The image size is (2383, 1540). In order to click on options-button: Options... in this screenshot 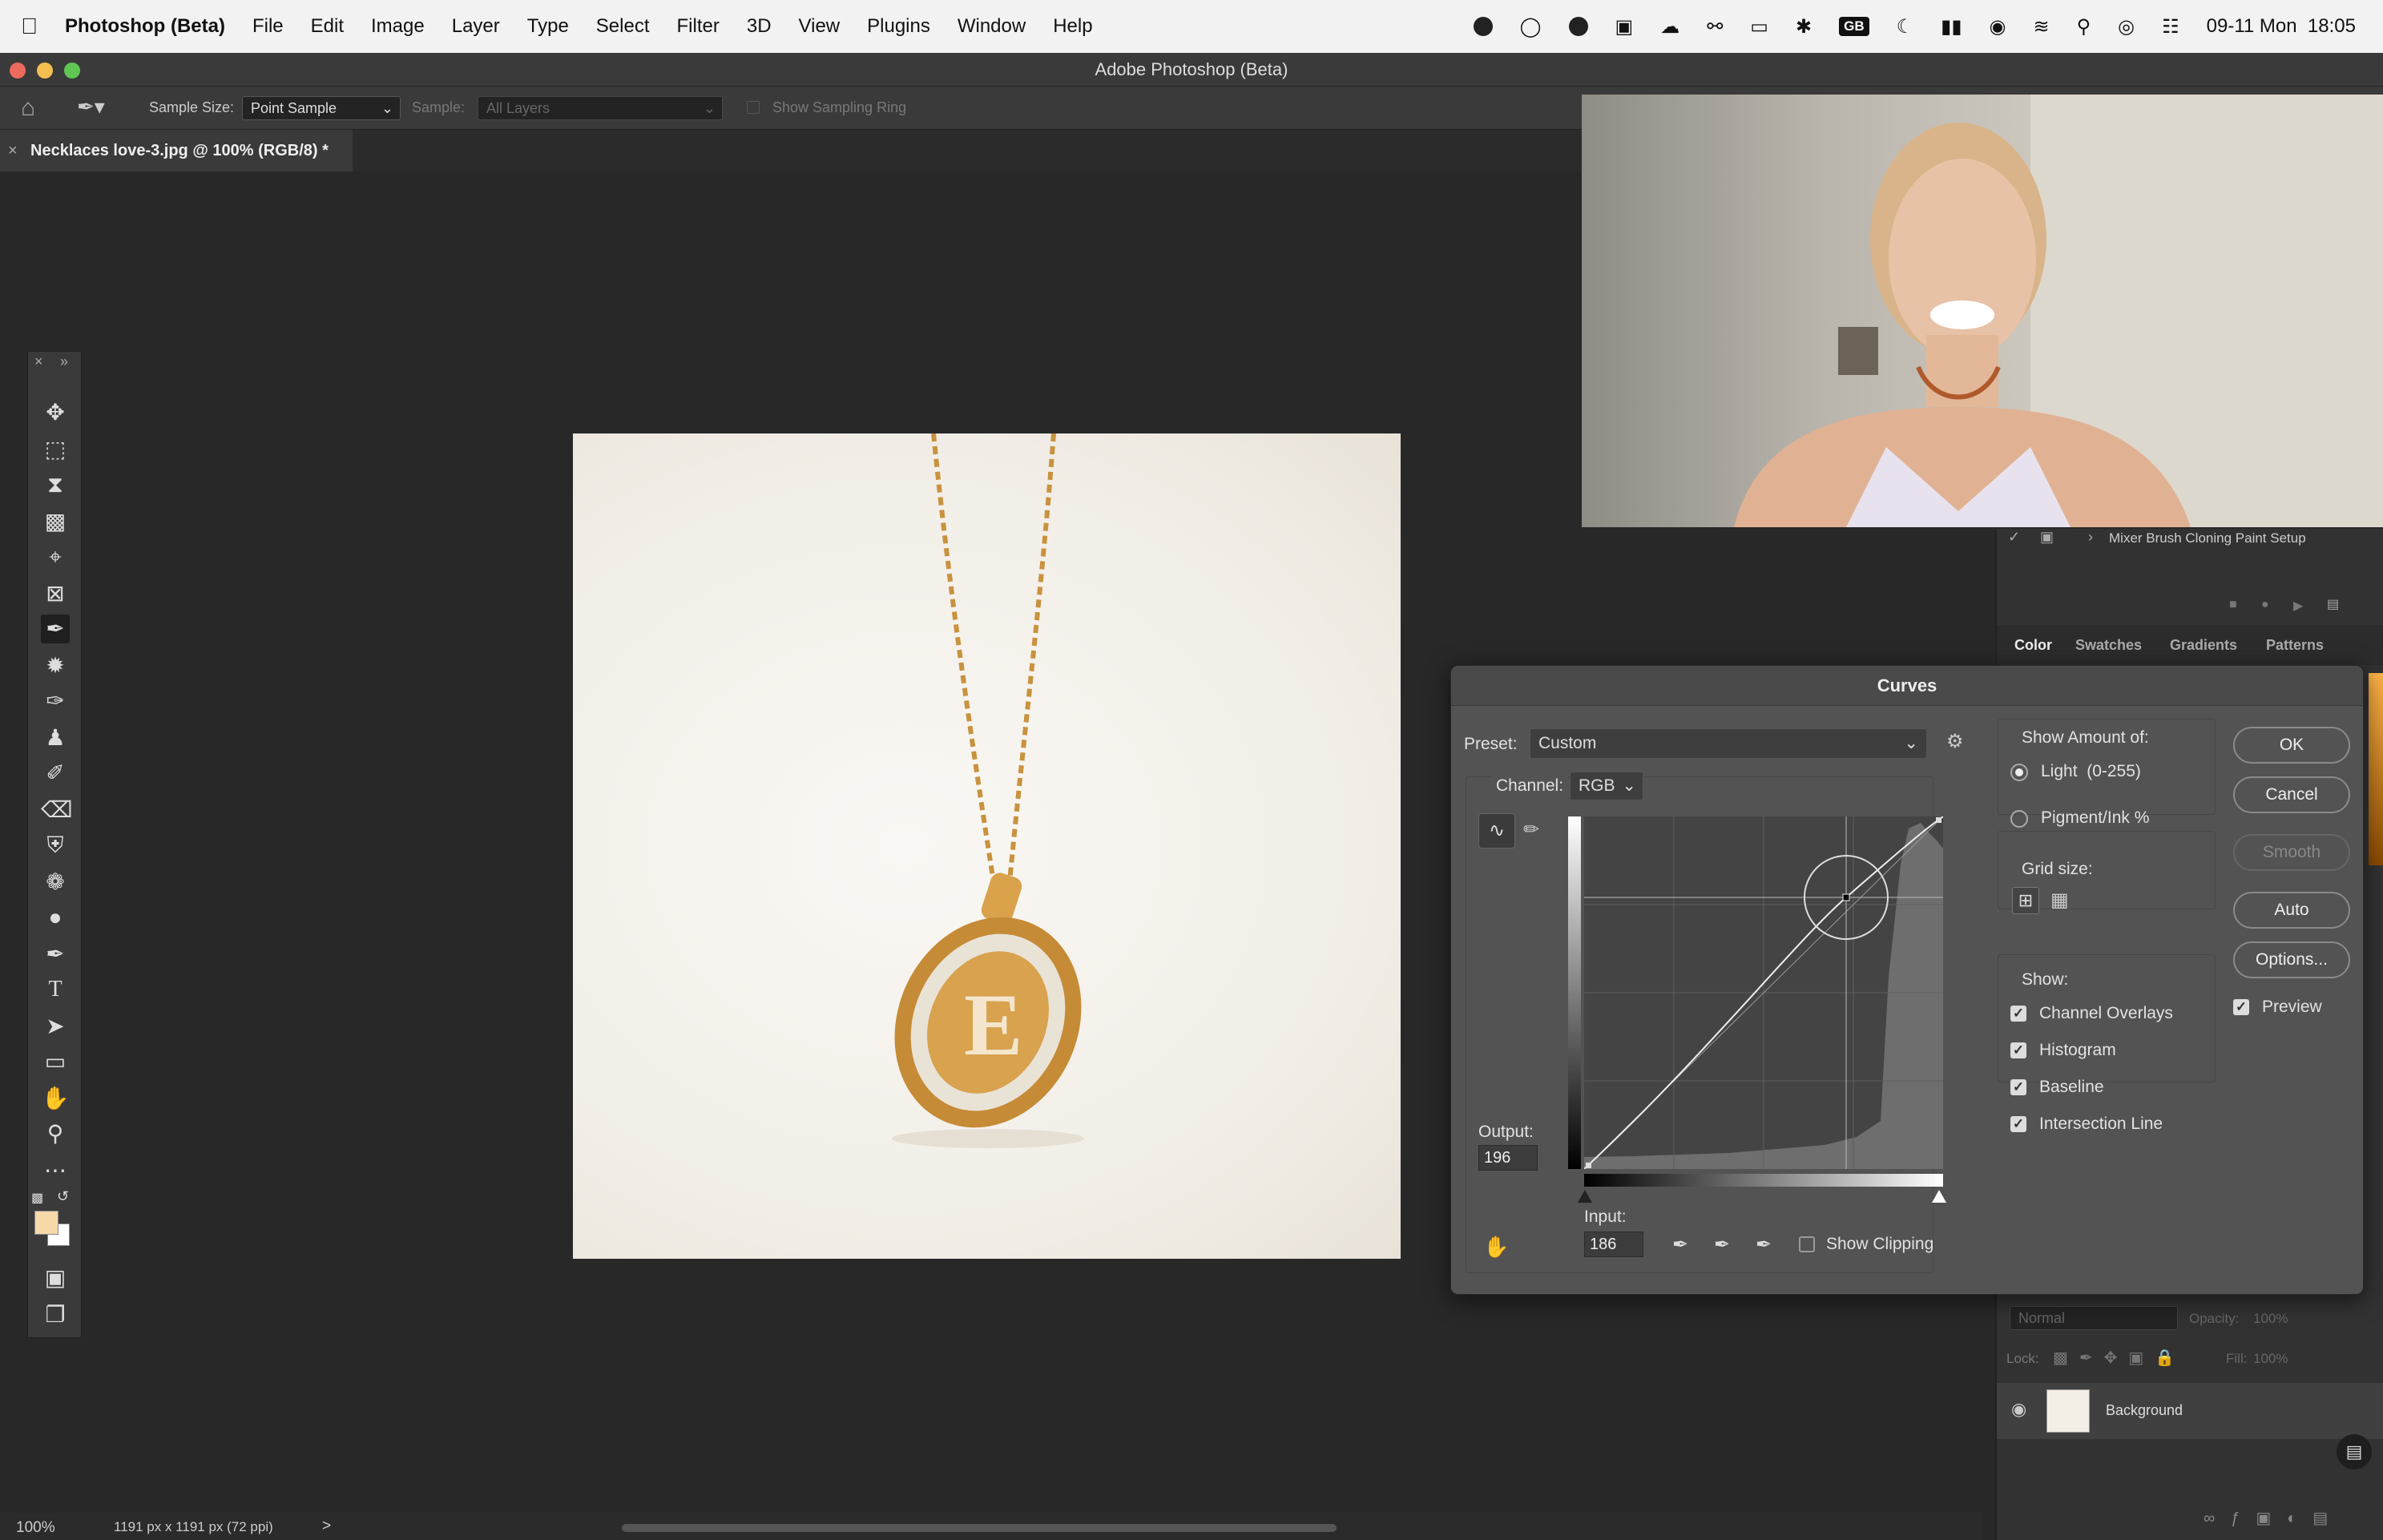, I will do `click(2291, 960)`.